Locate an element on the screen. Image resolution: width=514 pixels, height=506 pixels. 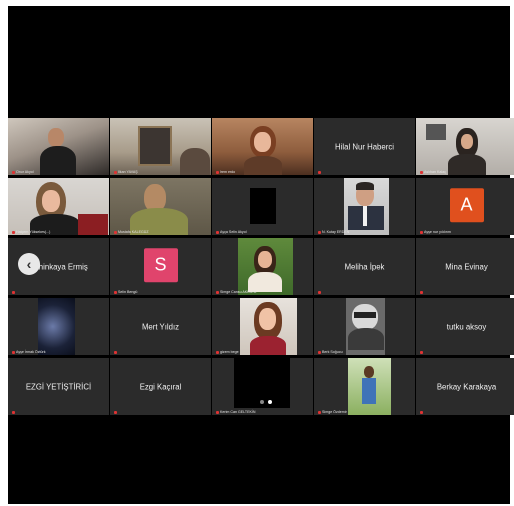
participant-tile: Ayşe İrmak Öztürk is located at coordinates (58, 326).